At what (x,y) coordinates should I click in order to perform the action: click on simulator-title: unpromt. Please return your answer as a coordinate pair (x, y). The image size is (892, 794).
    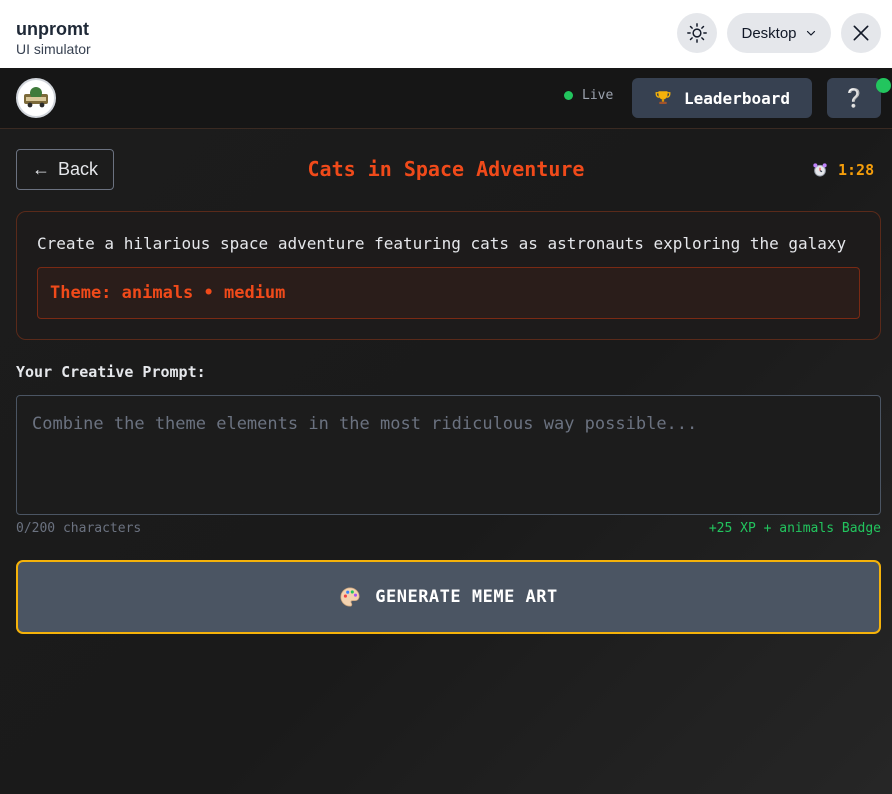
    Looking at the image, I should click on (52, 29).